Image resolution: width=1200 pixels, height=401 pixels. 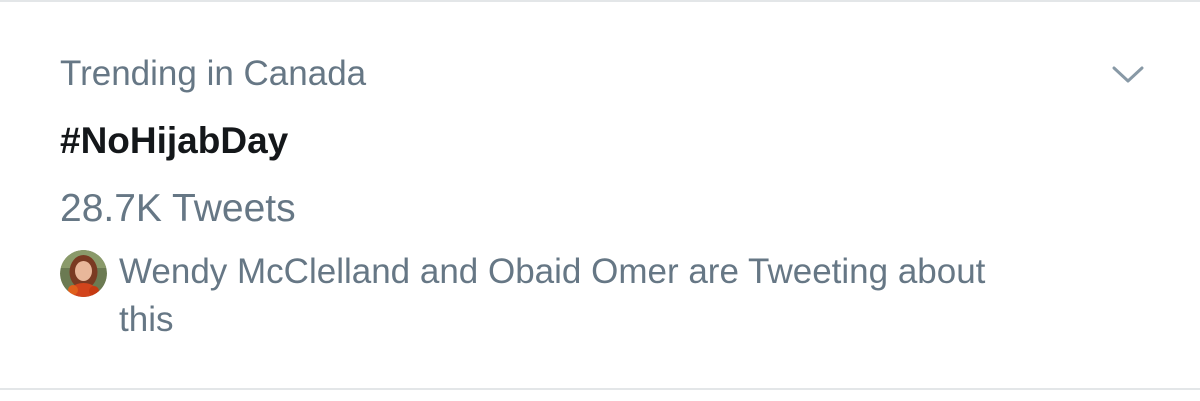 What do you see at coordinates (1128, 74) in the screenshot?
I see `chevron-down-icon` at bounding box center [1128, 74].